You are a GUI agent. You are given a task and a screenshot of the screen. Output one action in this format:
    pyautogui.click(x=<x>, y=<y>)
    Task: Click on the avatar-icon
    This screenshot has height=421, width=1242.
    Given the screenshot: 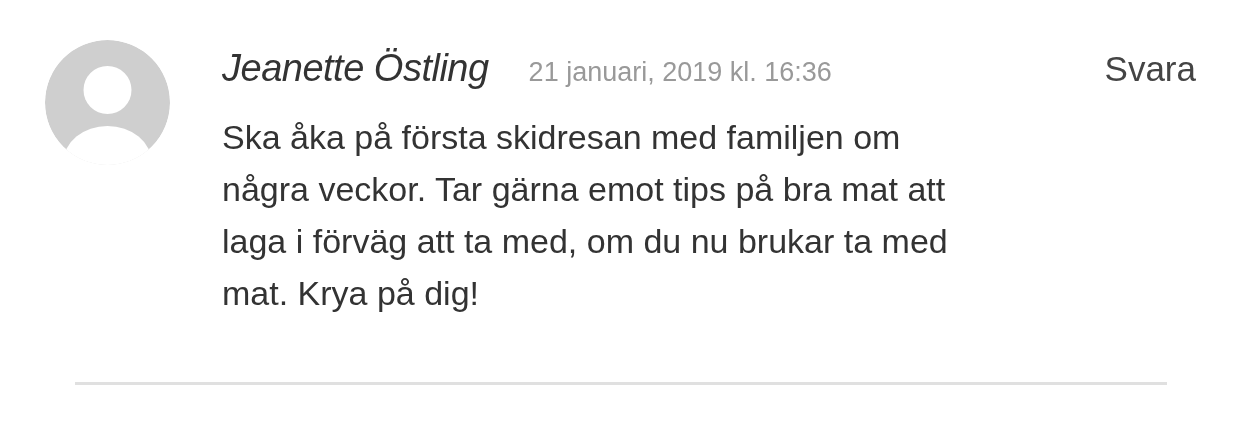 What is the action you would take?
    pyautogui.click(x=107, y=102)
    